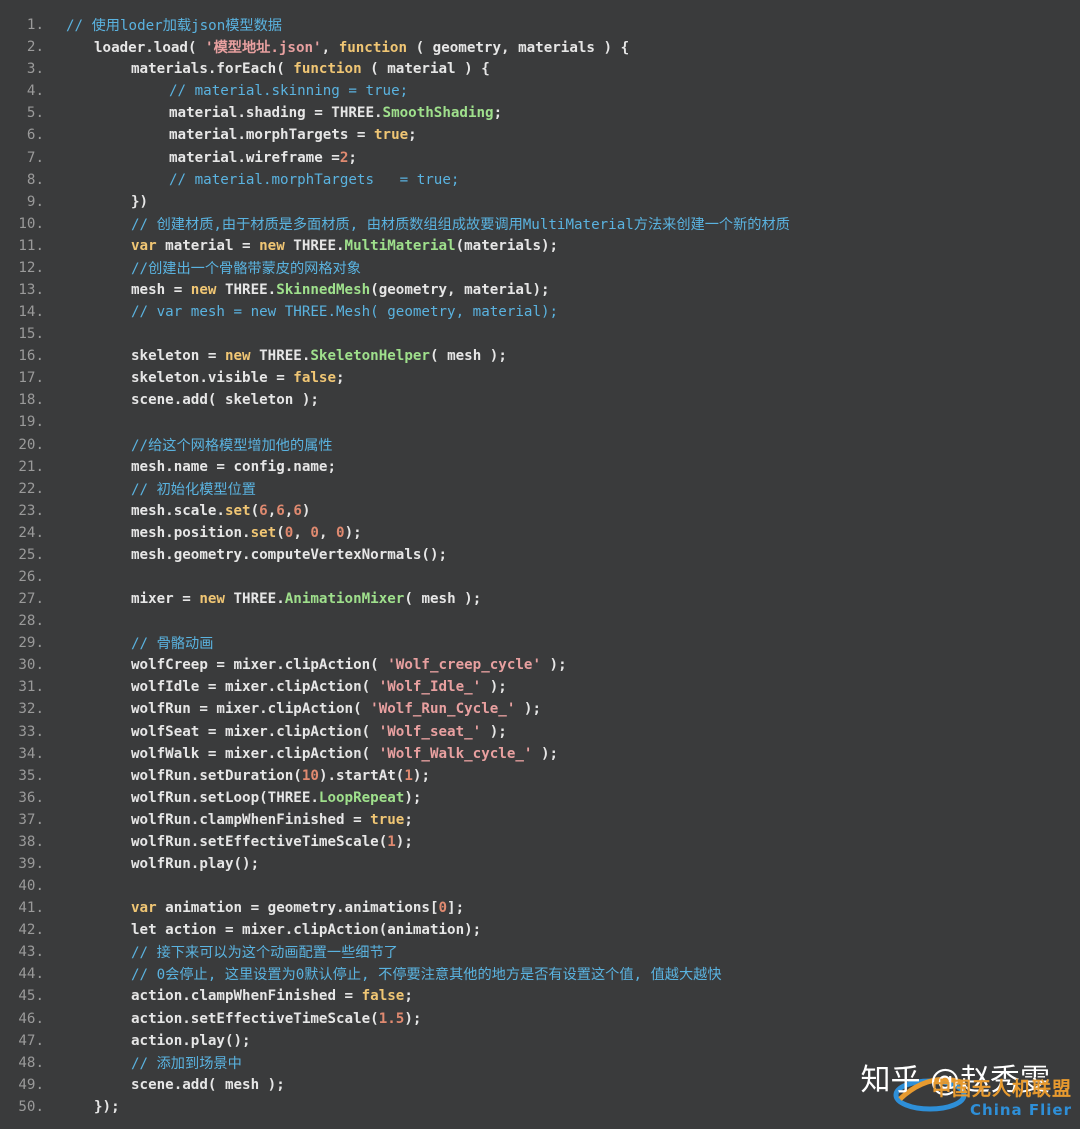  Describe the element at coordinates (273, 113) in the screenshot. I see `code-text: material.shading = THREE.SmoothShading;` at that location.